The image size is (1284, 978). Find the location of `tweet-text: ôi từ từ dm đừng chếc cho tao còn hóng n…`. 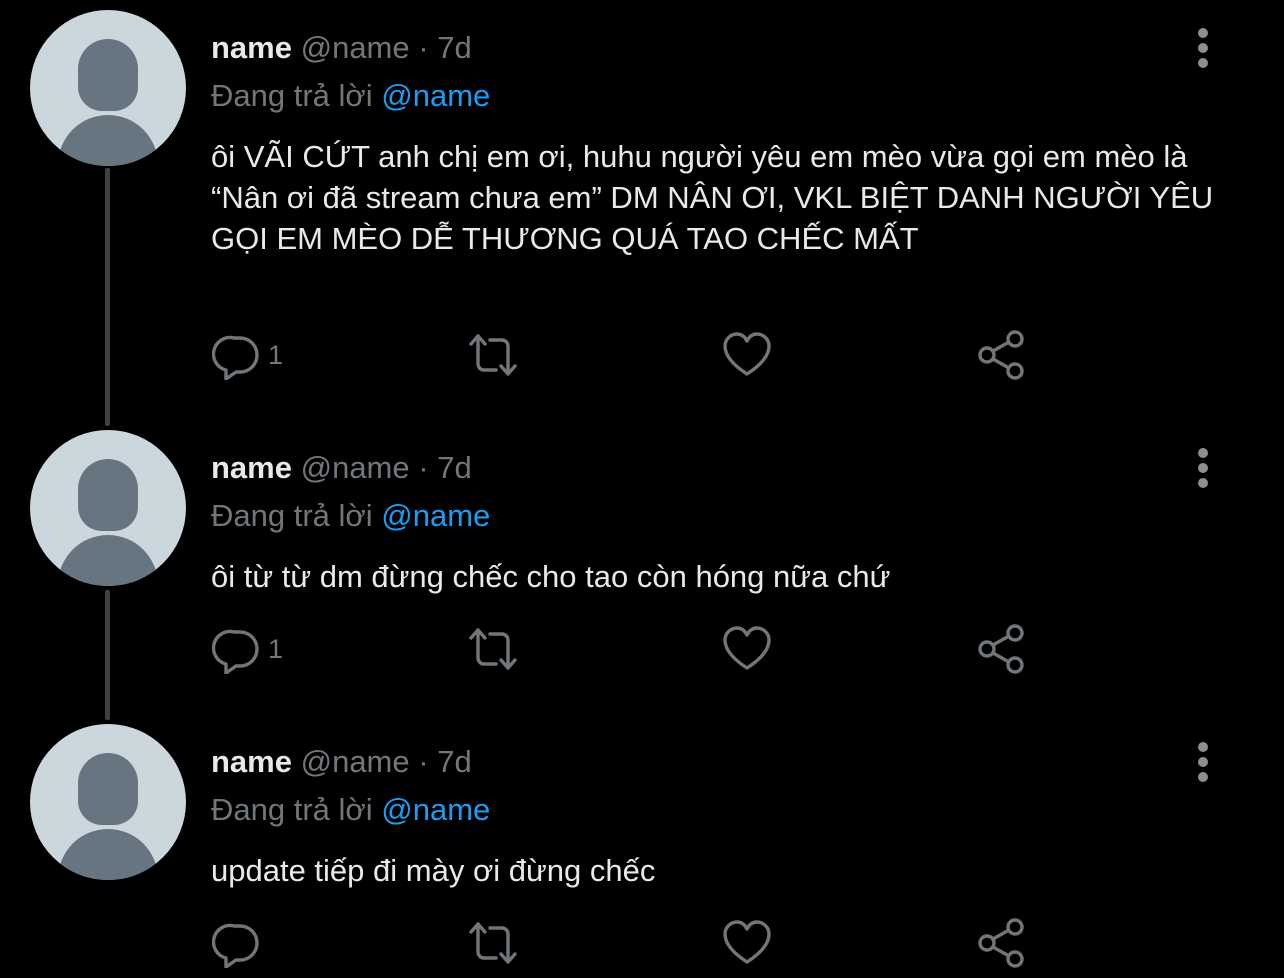

tweet-text: ôi từ từ dm đừng chếc cho tao còn hóng n… is located at coordinates (551, 576).